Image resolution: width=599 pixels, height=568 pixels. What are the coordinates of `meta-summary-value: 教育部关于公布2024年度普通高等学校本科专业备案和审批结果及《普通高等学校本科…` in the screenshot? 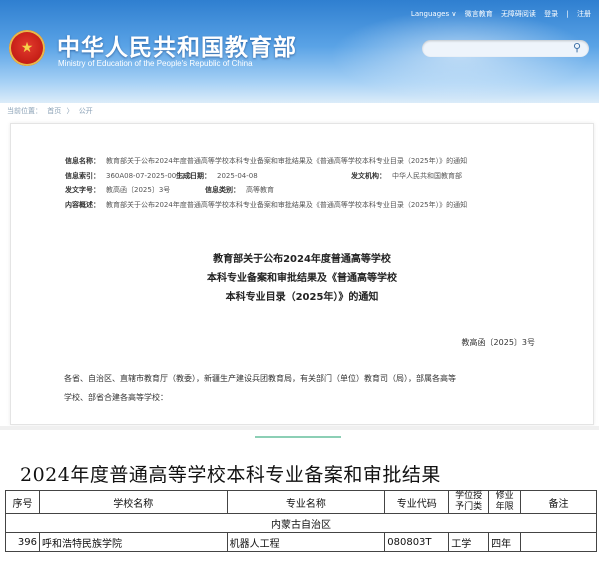 It's located at (287, 205).